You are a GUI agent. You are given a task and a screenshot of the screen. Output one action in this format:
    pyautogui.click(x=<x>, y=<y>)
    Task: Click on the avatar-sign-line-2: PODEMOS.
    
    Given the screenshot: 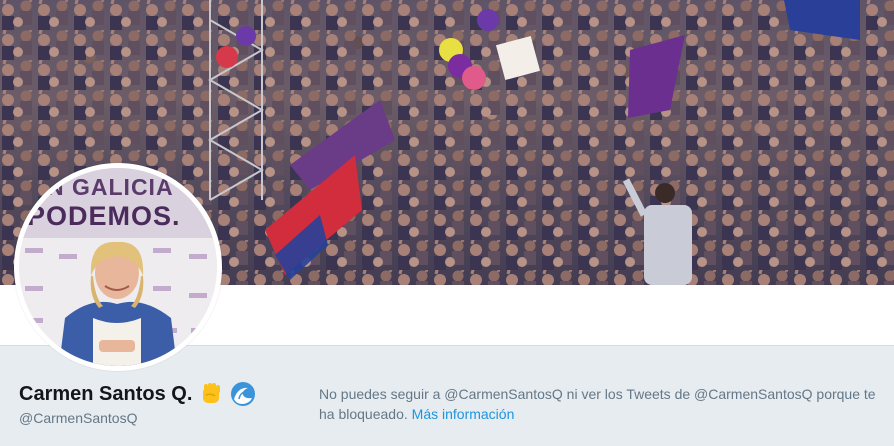 What is the action you would take?
    pyautogui.click(x=104, y=216)
    